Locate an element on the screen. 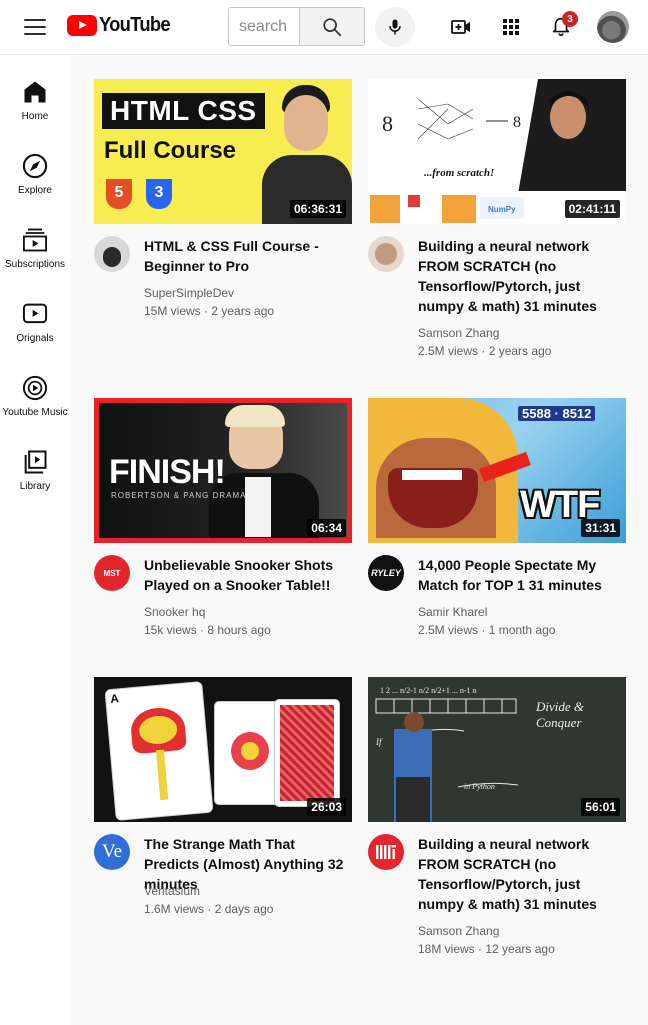  video-metadata: 2.5M views · 1 month ago is located at coordinates (487, 630).